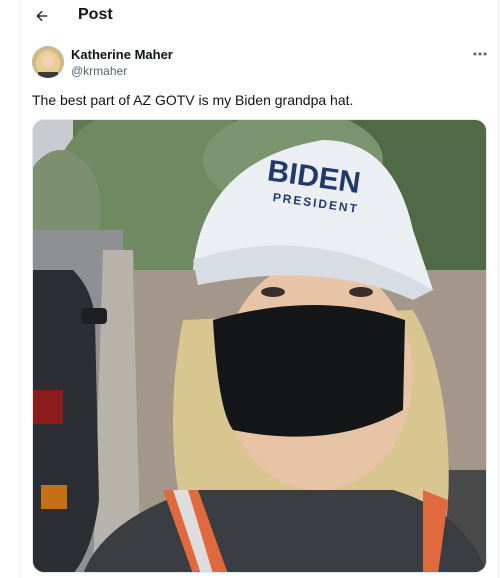 The image size is (500, 578). I want to click on back-button, so click(42, 16).